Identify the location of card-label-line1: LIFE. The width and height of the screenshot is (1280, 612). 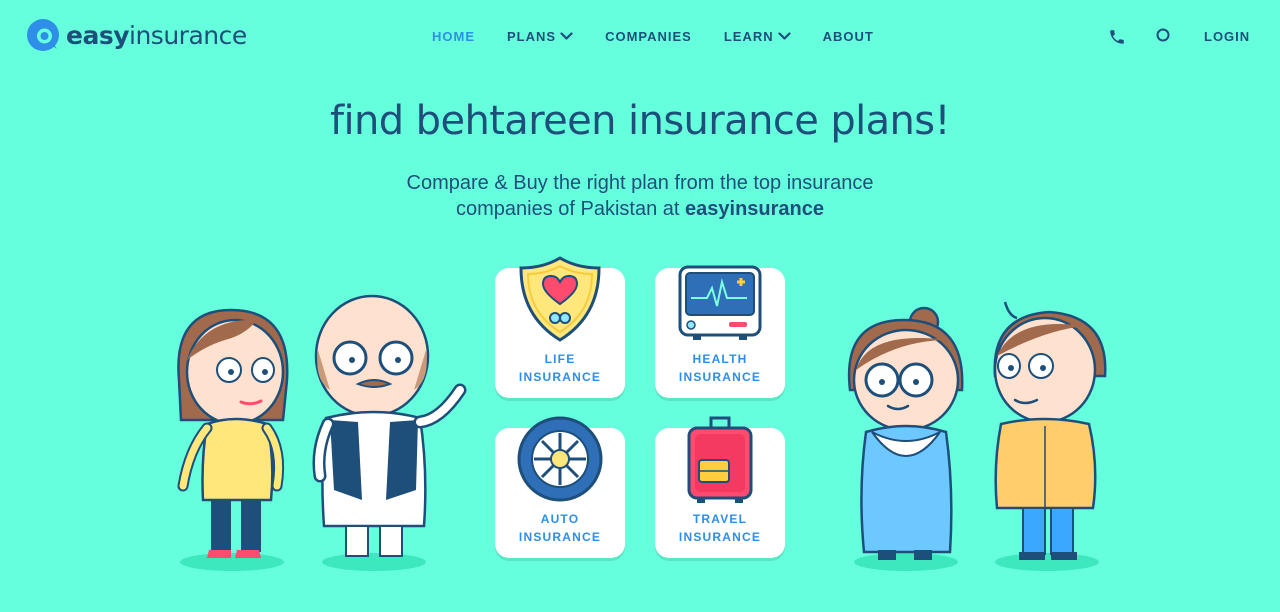
(560, 359).